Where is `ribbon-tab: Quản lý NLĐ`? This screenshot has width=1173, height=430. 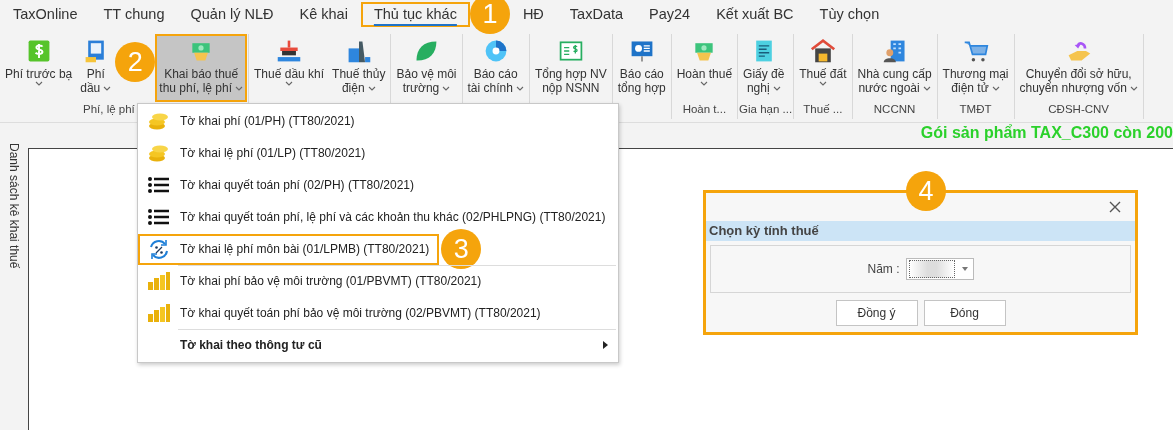 ribbon-tab: Quản lý NLĐ is located at coordinates (232, 14).